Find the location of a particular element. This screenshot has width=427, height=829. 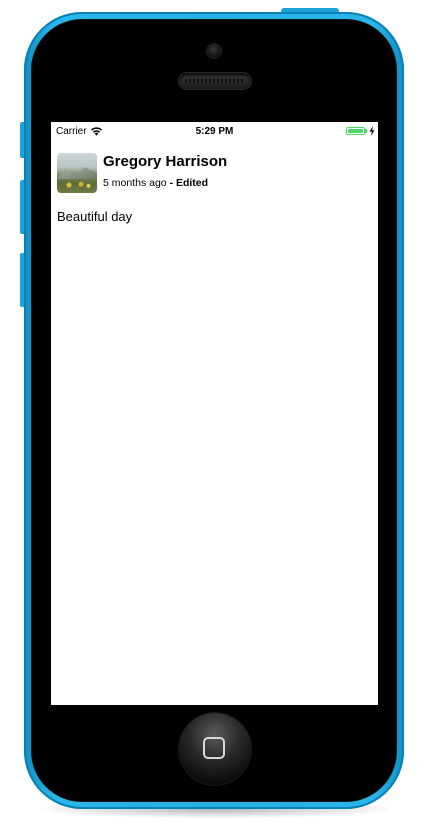

status-bar: Carrier 5:29 PM is located at coordinates (214, 131).